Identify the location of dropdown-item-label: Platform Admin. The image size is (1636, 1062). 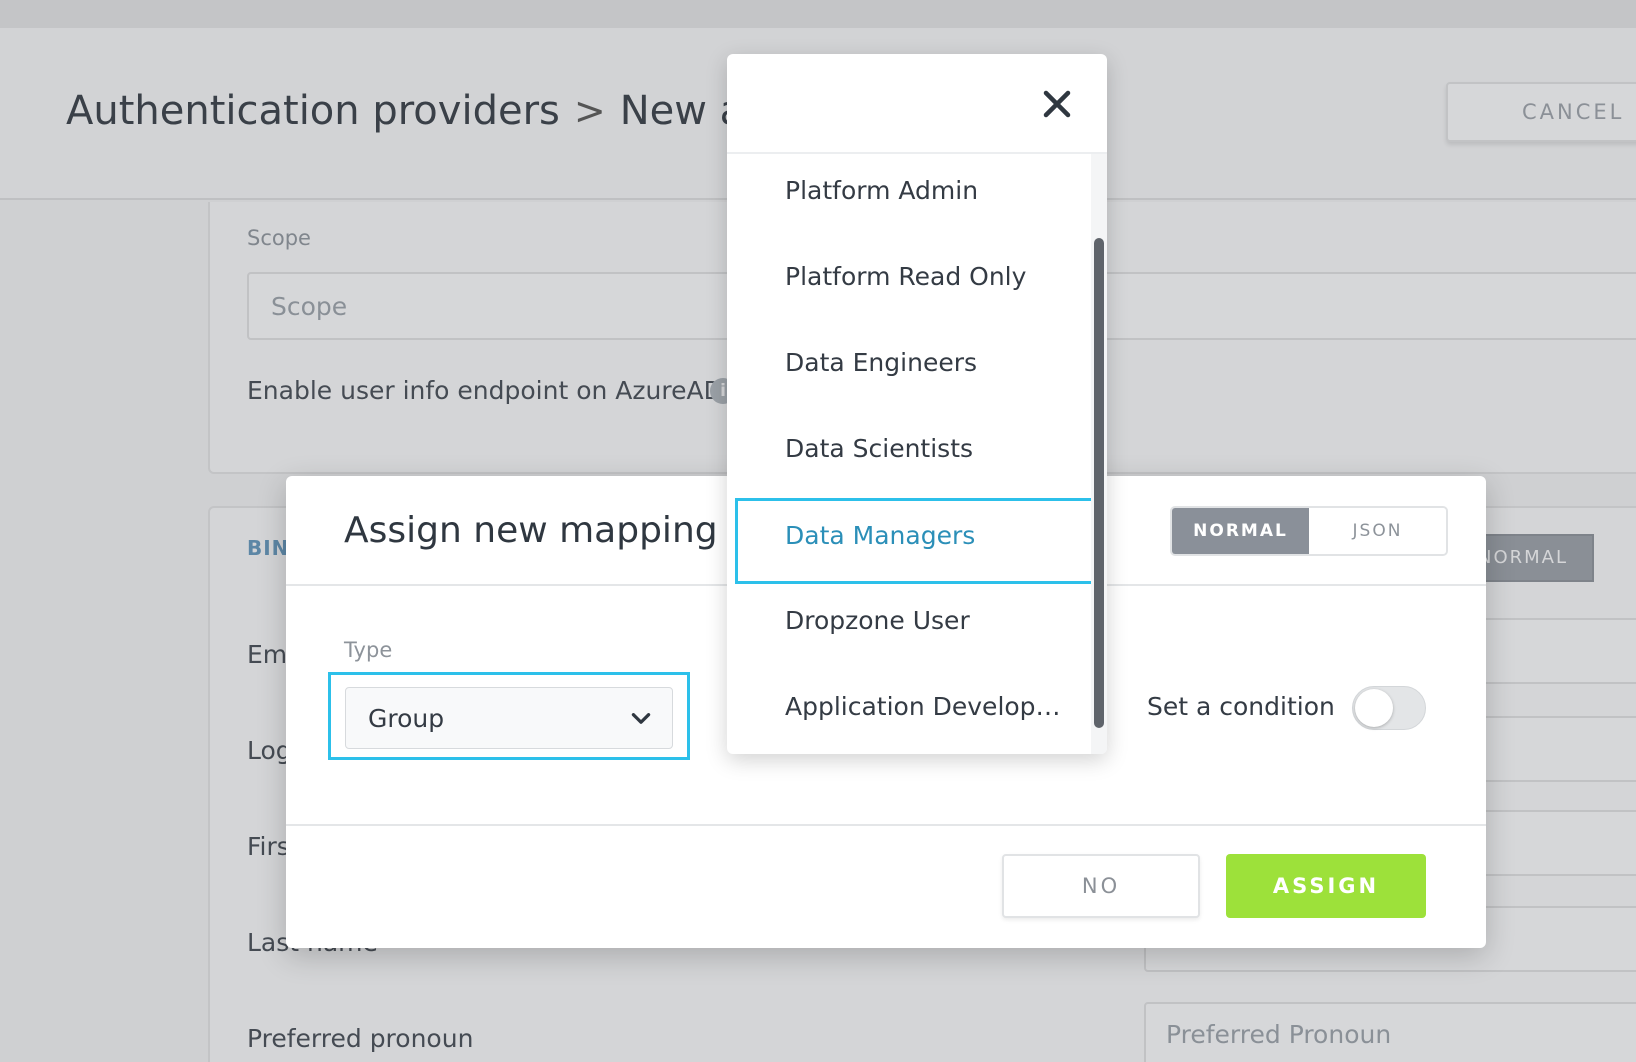
(882, 190).